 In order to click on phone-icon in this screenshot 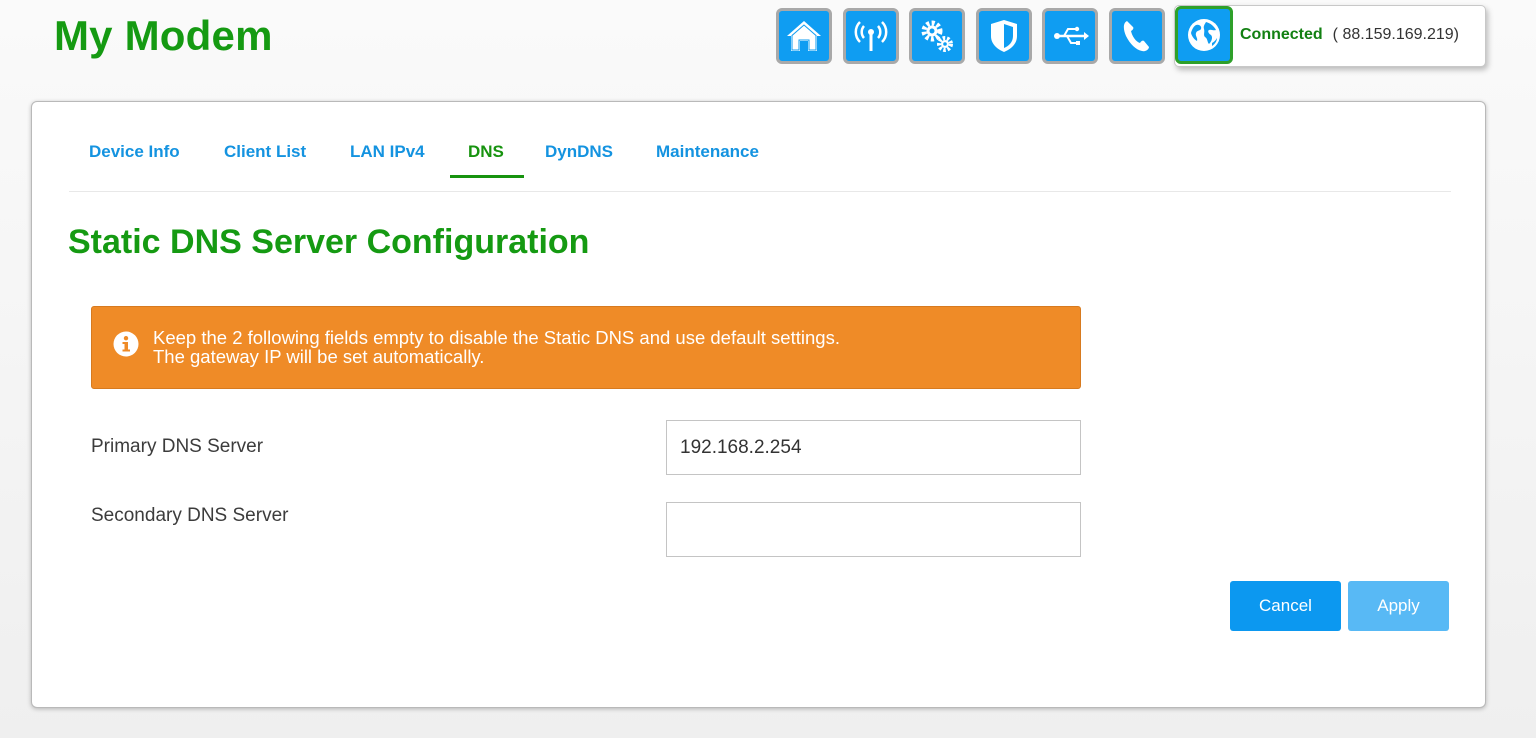, I will do `click(1136, 36)`.